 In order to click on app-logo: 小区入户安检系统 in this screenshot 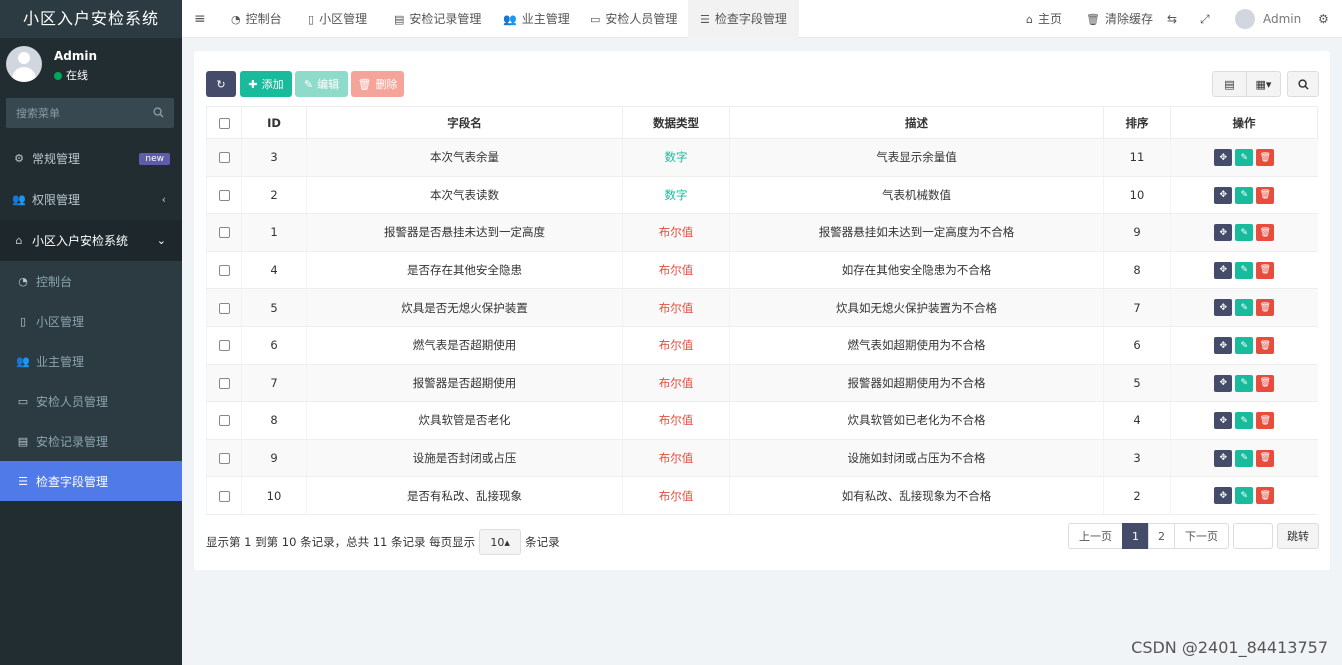, I will do `click(91, 19)`.